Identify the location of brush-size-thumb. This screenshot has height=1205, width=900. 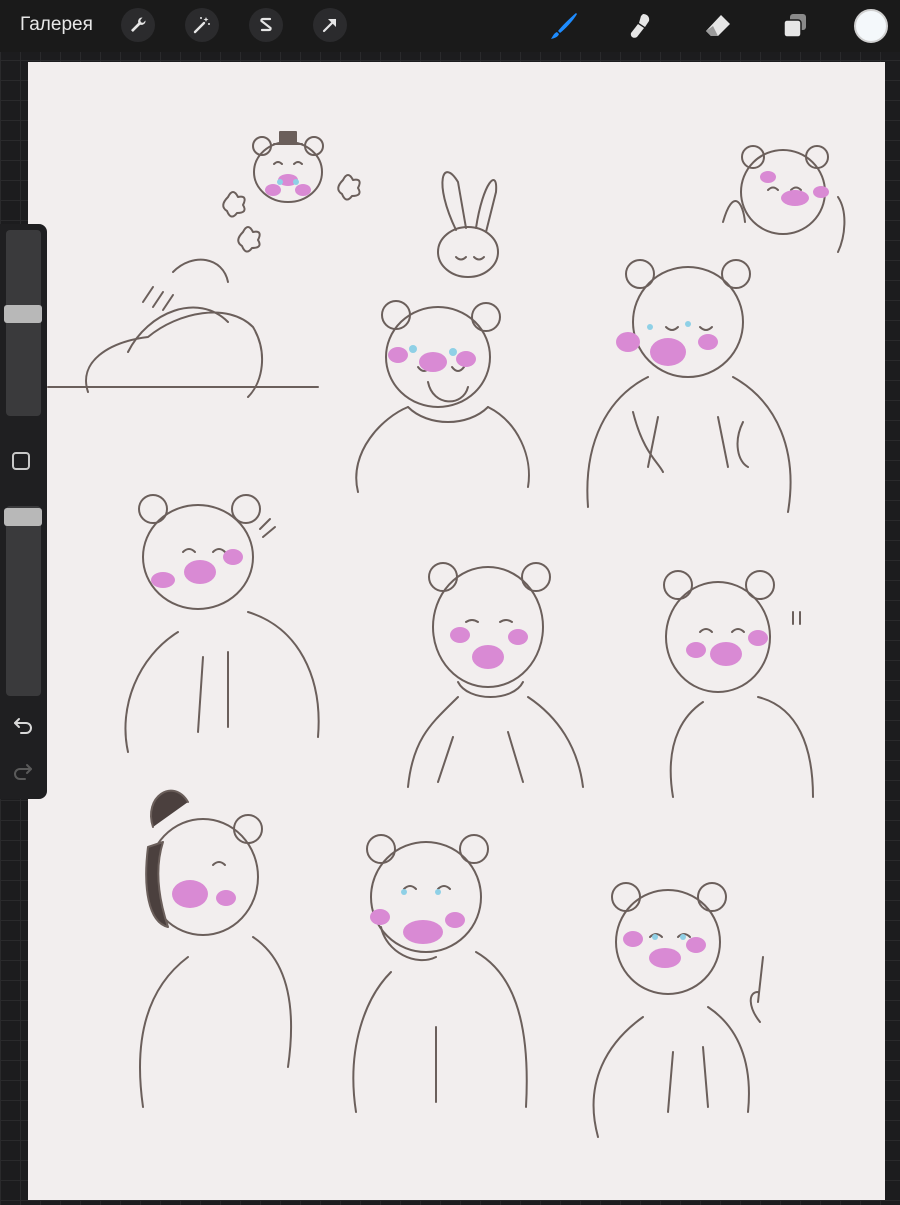
(23, 313).